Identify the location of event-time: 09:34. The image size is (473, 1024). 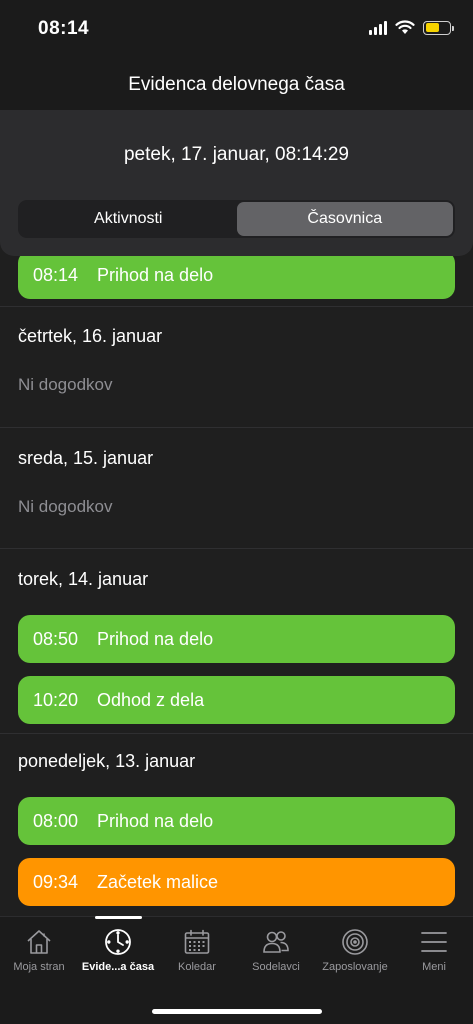
(56, 881).